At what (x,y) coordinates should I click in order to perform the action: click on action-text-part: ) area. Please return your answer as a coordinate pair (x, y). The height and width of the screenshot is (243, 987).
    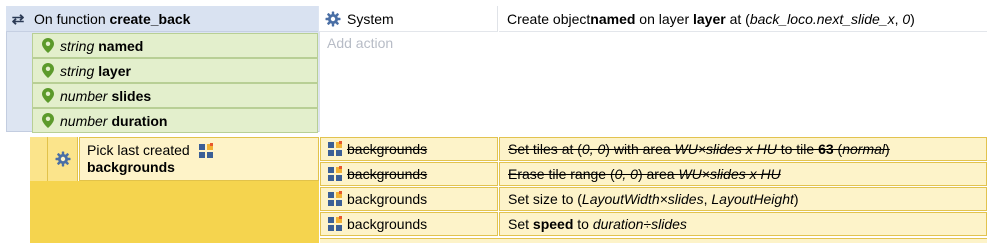
    Looking at the image, I should click on (658, 174).